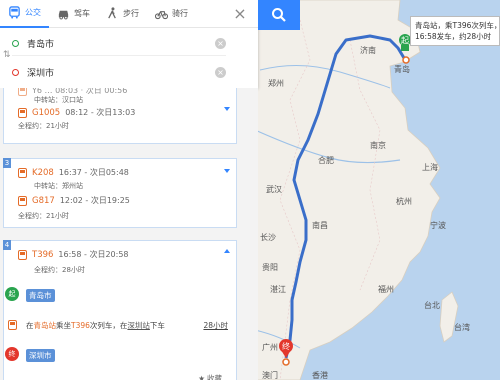 This screenshot has width=500, height=380. I want to click on transfer-station: 中转站：郑州站, so click(58, 186).